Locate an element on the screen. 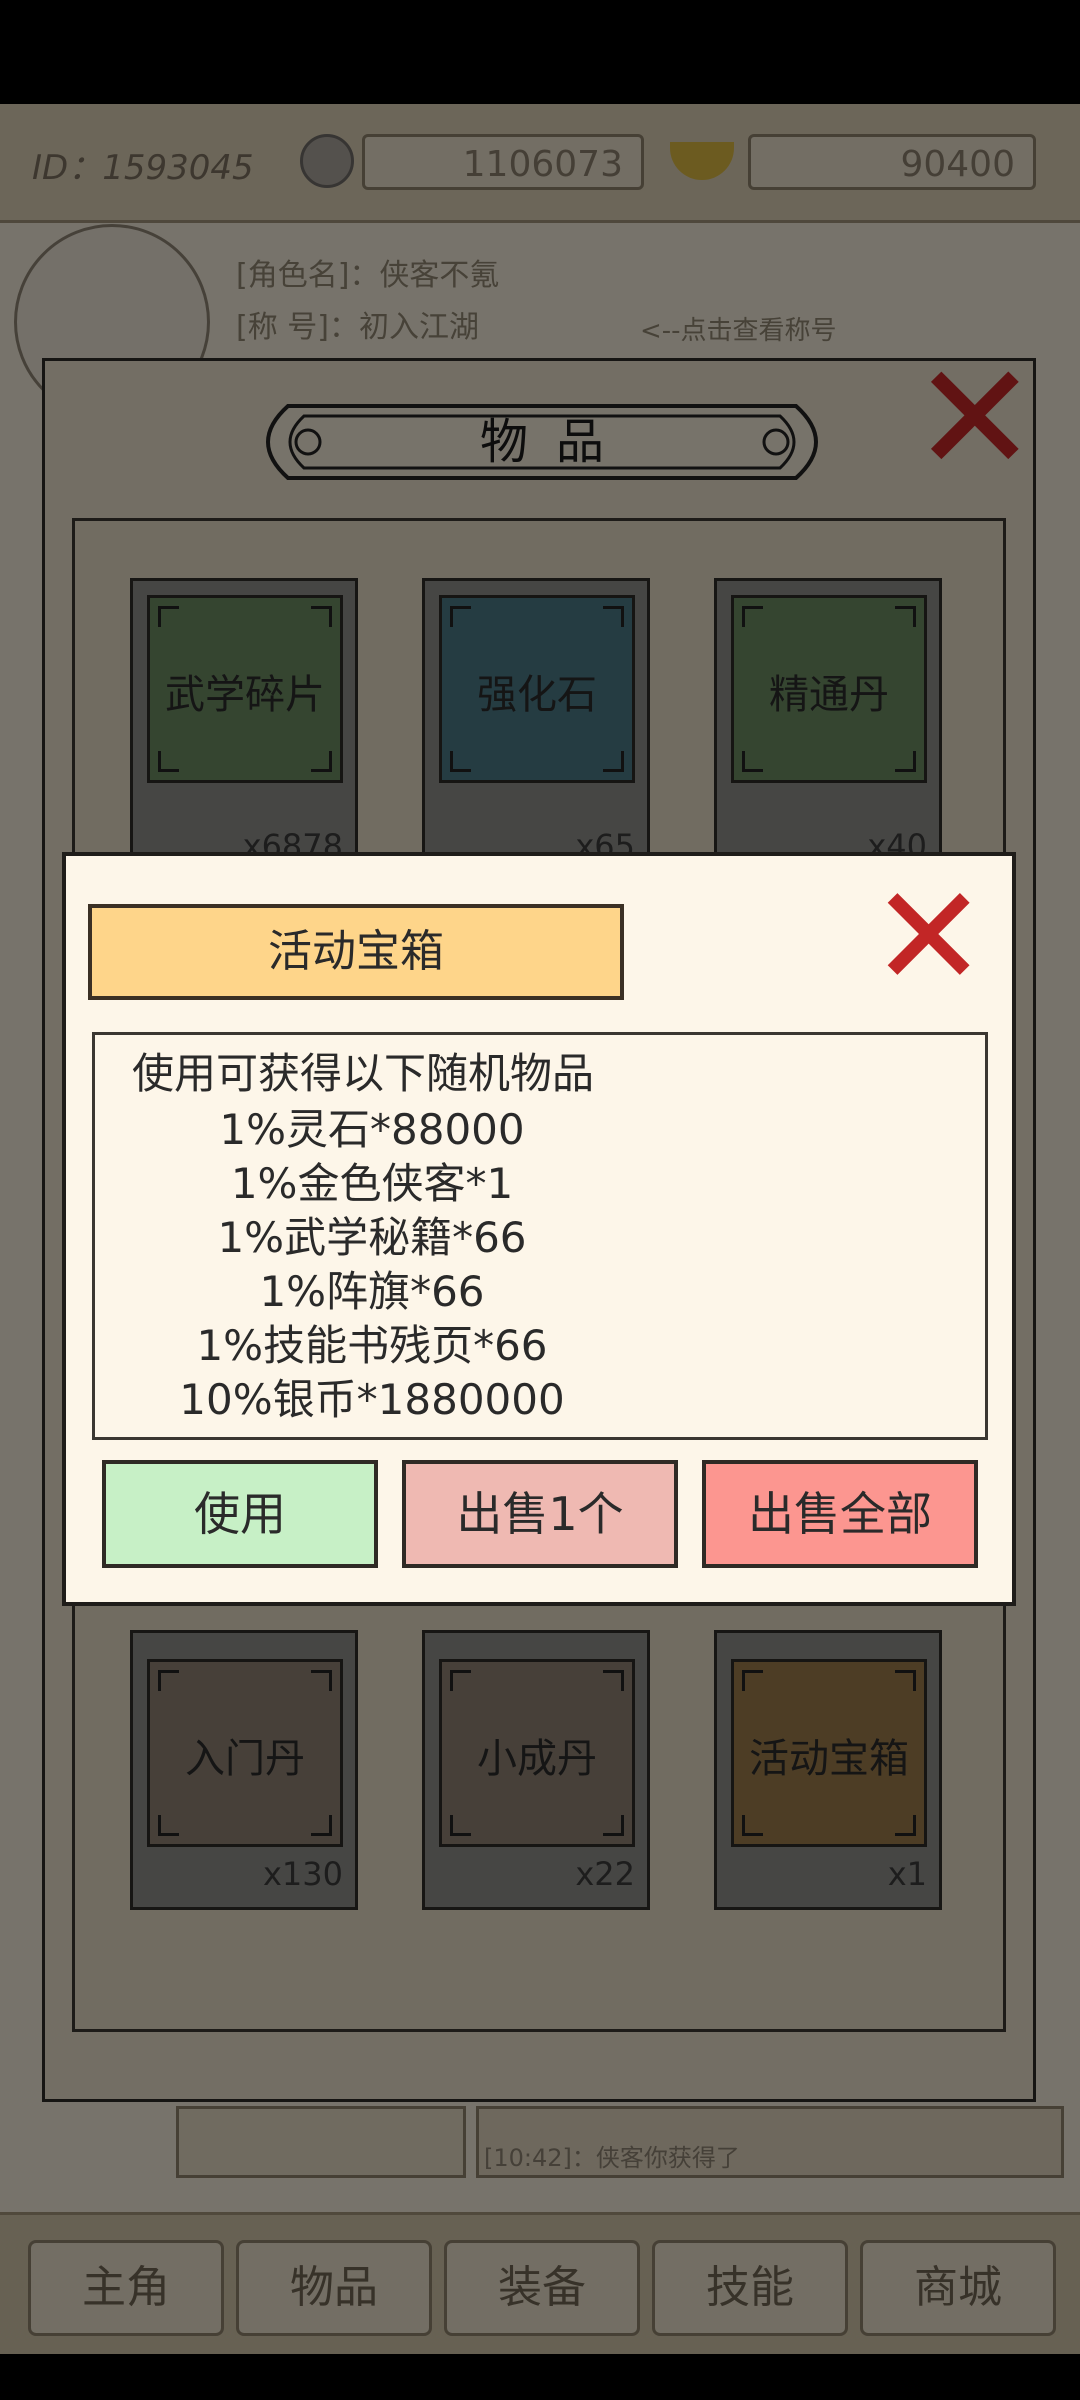 The width and height of the screenshot is (1080, 2400). reward-item: 1%金色侠客*1 is located at coordinates (372, 1183).